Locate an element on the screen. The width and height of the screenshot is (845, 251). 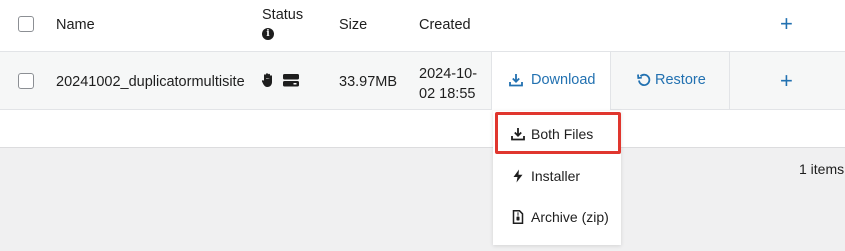
storage-icon is located at coordinates (291, 80).